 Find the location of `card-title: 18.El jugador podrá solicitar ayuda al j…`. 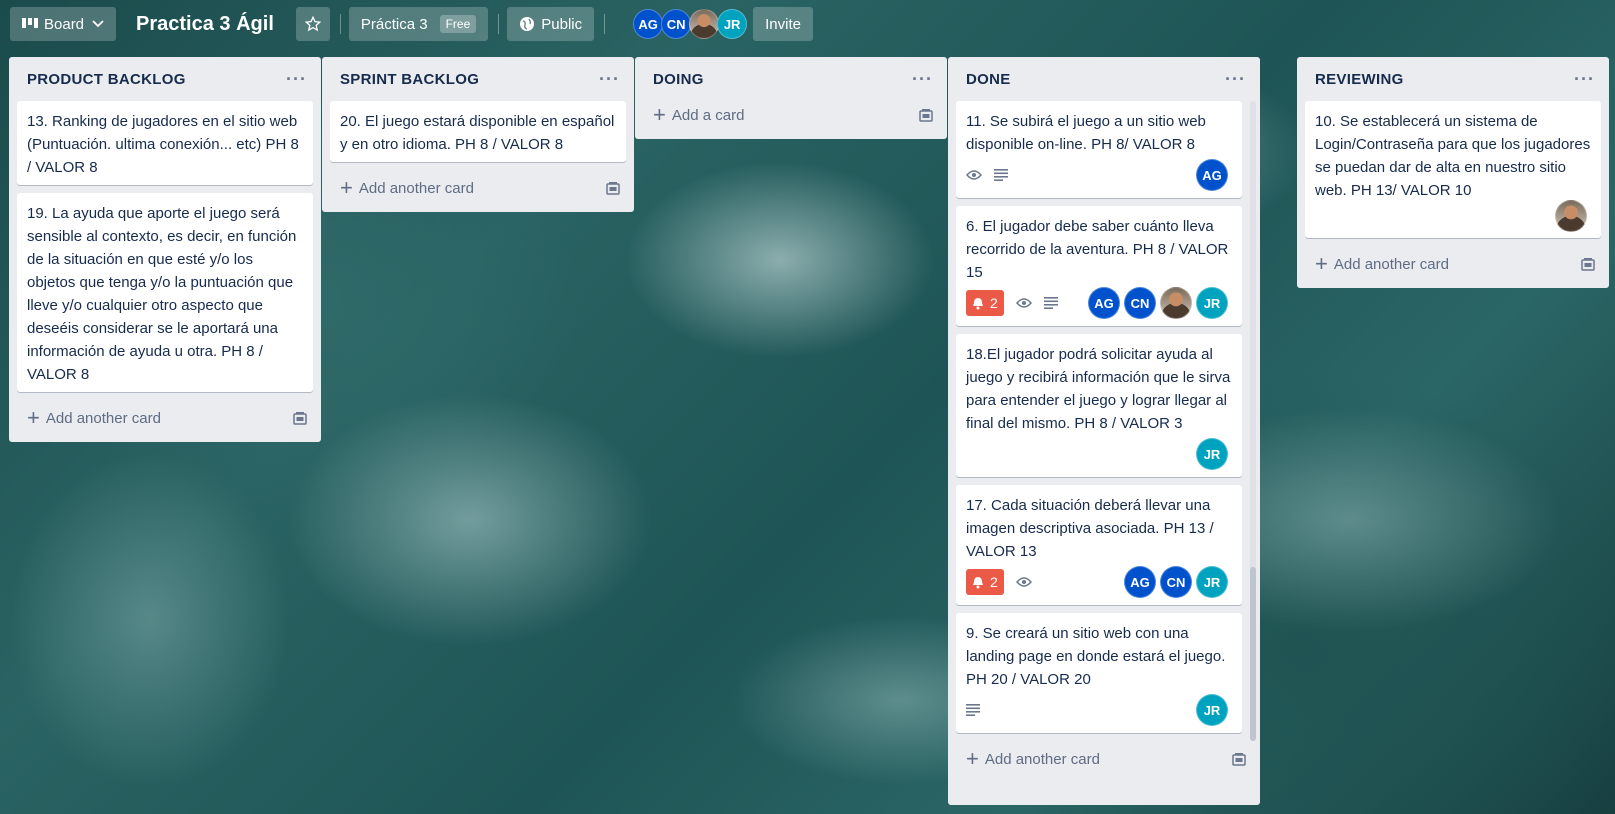

card-title: 18.El jugador podrá solicitar ayuda al j… is located at coordinates (1098, 389).